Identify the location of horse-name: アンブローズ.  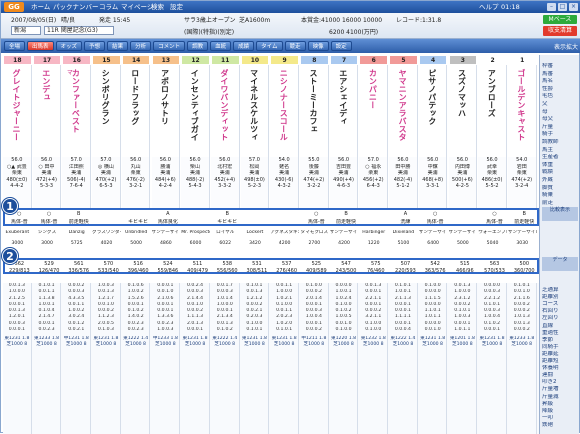
(491, 93).